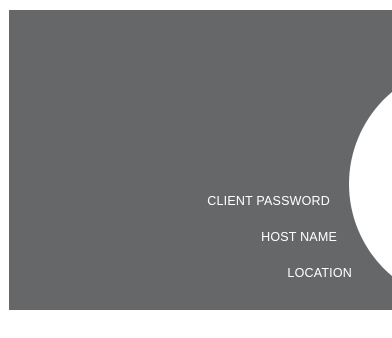  What do you see at coordinates (299, 237) in the screenshot?
I see `host-name-label: HOST NAME` at bounding box center [299, 237].